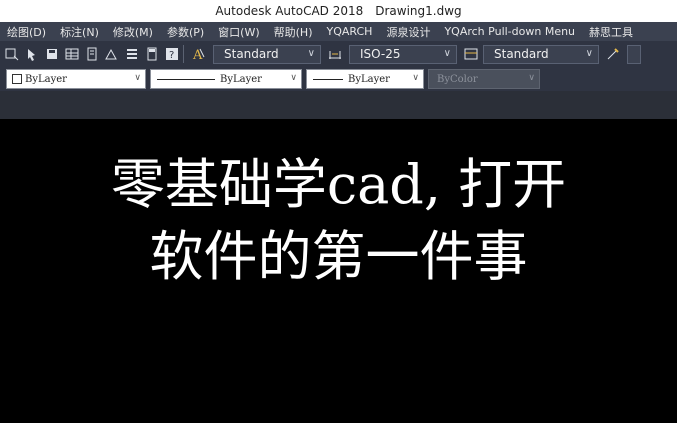  I want to click on table-icon, so click(72, 54).